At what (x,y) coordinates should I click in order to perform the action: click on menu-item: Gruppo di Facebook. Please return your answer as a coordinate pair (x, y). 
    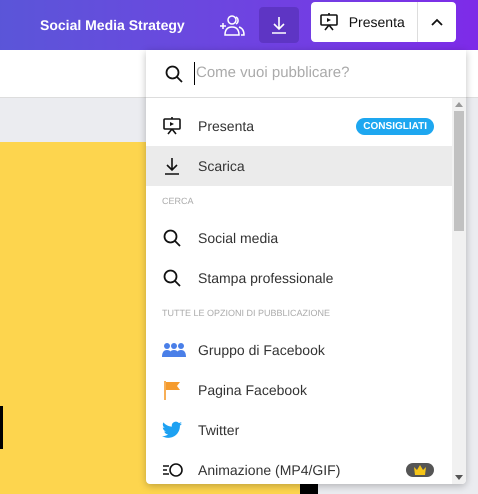
    Looking at the image, I should click on (299, 350).